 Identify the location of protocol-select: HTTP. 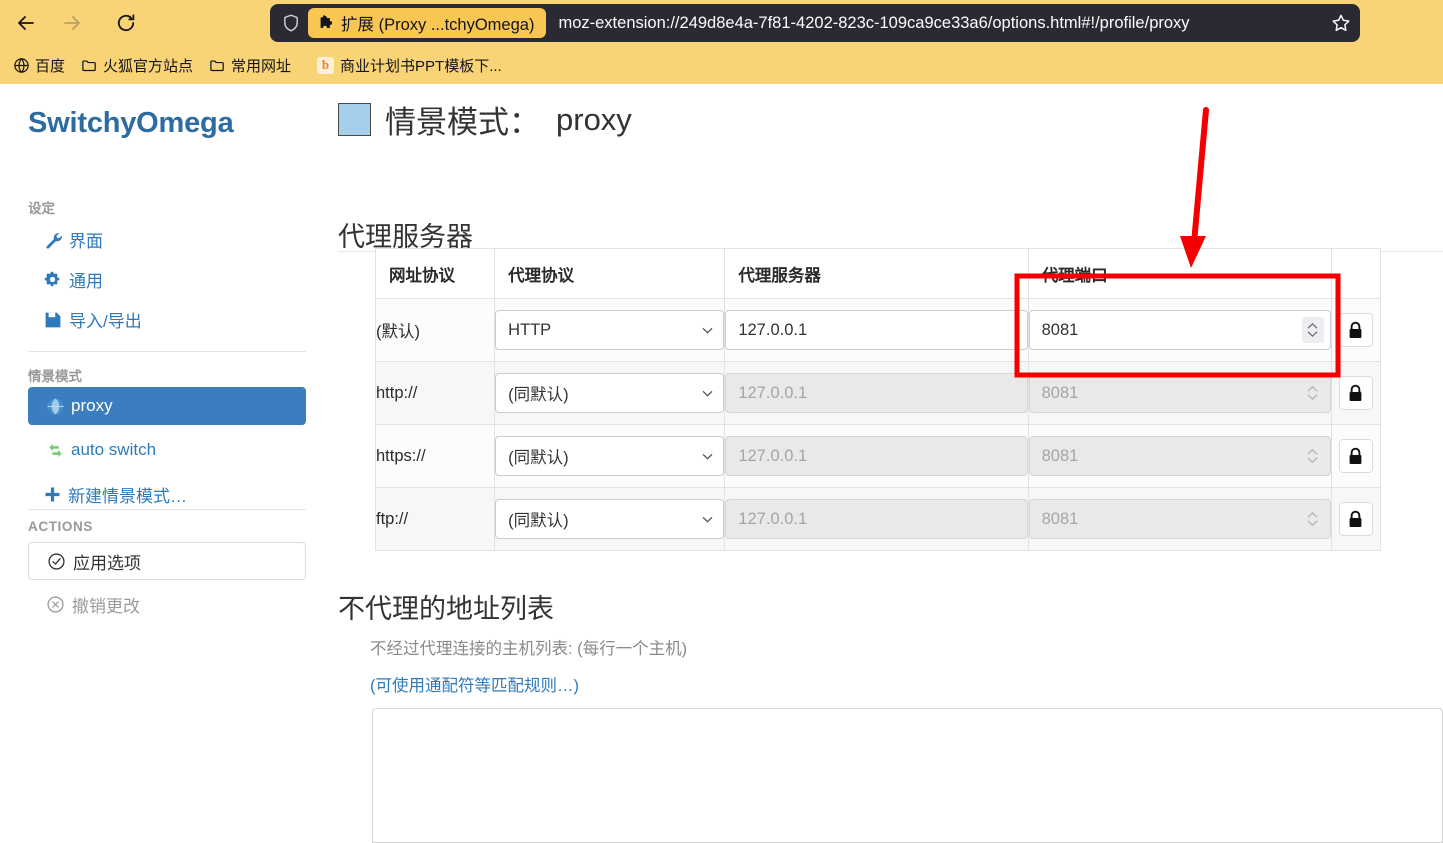
(610, 330).